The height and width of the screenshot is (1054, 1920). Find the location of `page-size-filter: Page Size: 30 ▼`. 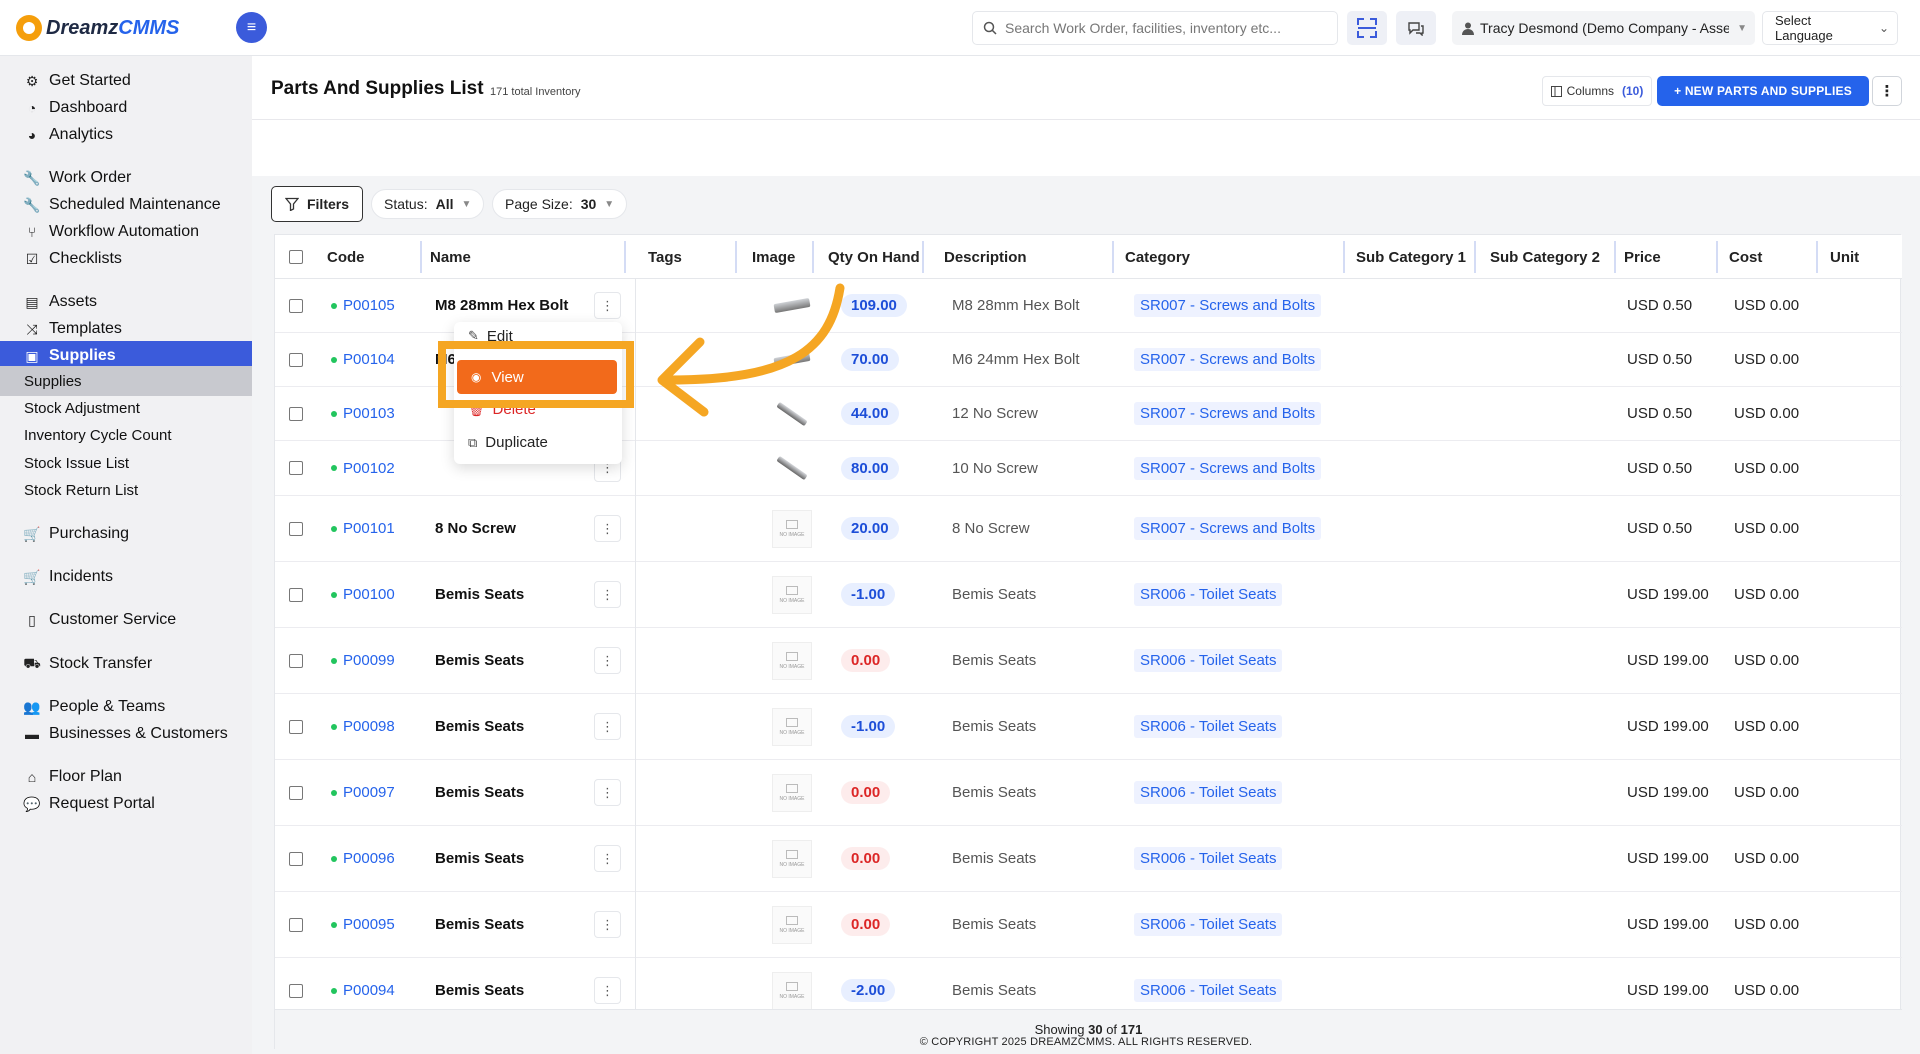

page-size-filter: Page Size: 30 ▼ is located at coordinates (560, 204).